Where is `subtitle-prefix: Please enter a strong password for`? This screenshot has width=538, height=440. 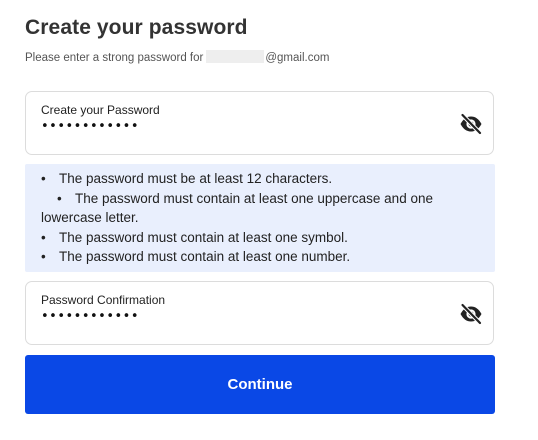 subtitle-prefix: Please enter a strong password for is located at coordinates (114, 58).